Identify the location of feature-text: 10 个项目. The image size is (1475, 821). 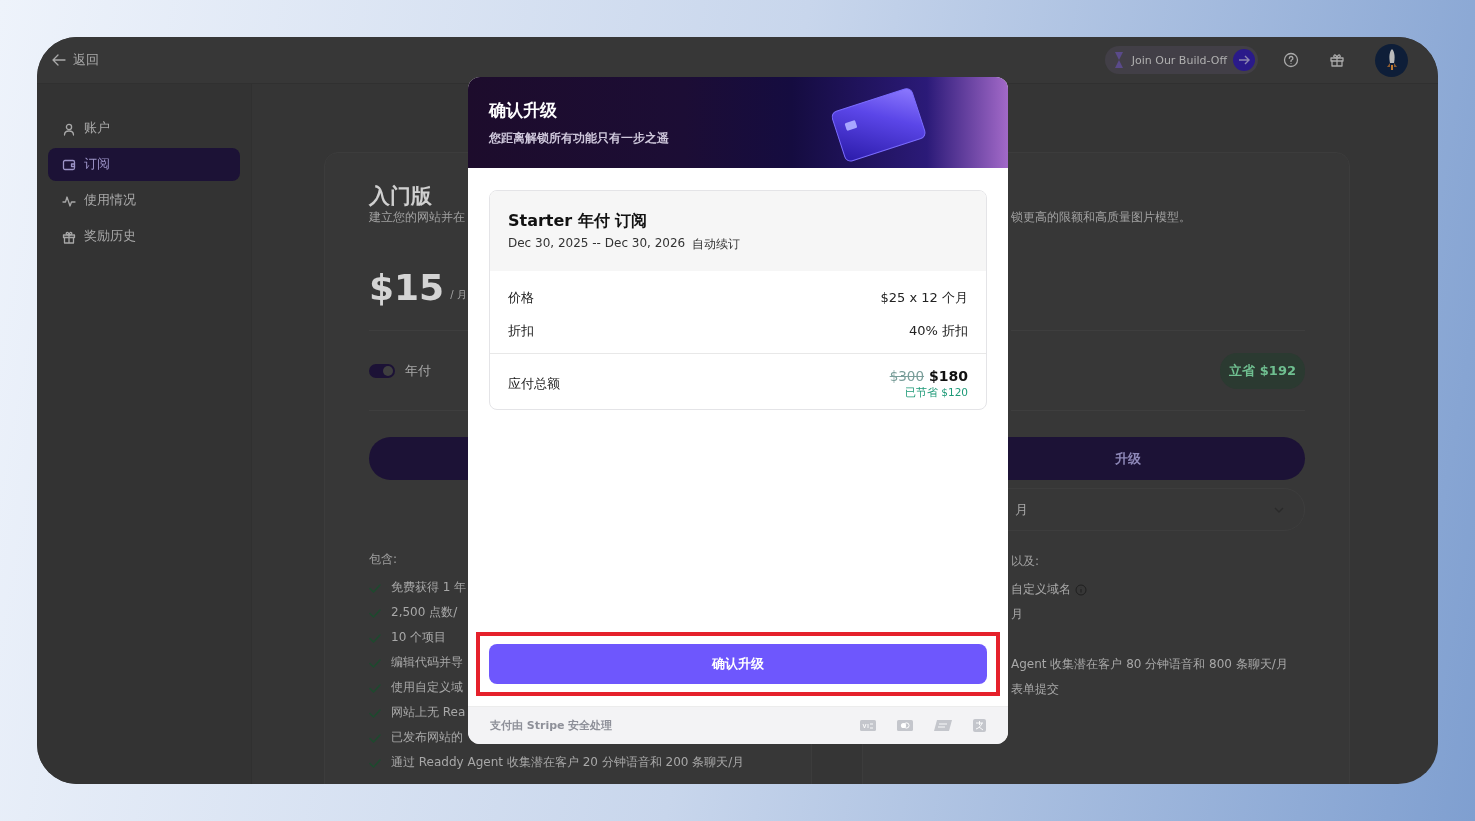
(419, 637).